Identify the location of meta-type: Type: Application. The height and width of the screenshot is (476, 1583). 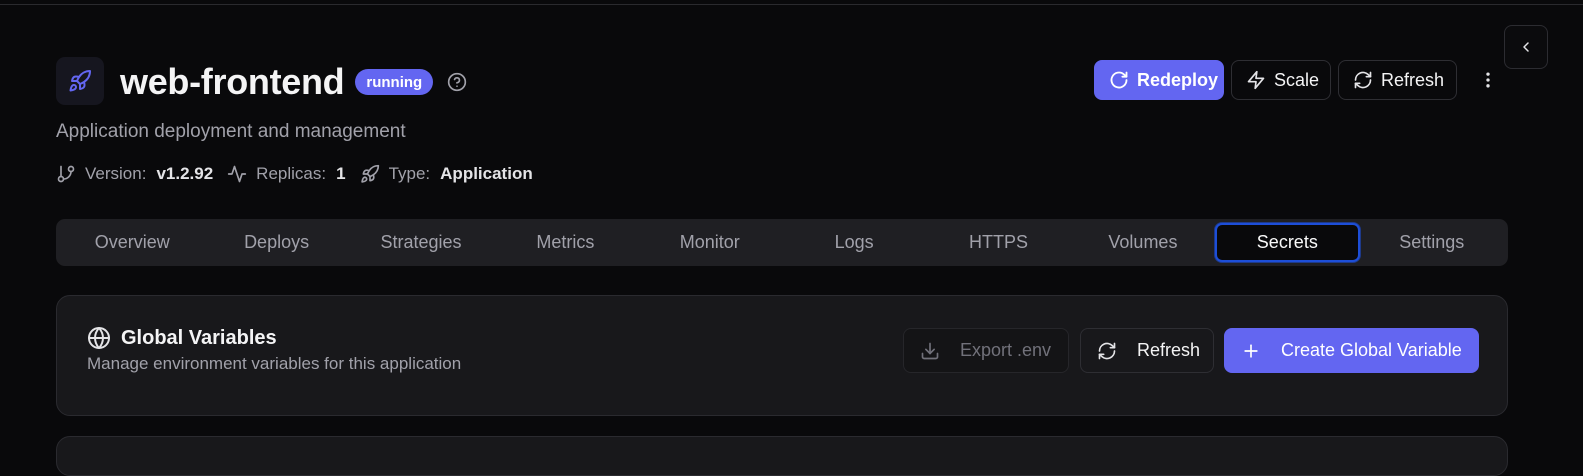
(446, 174).